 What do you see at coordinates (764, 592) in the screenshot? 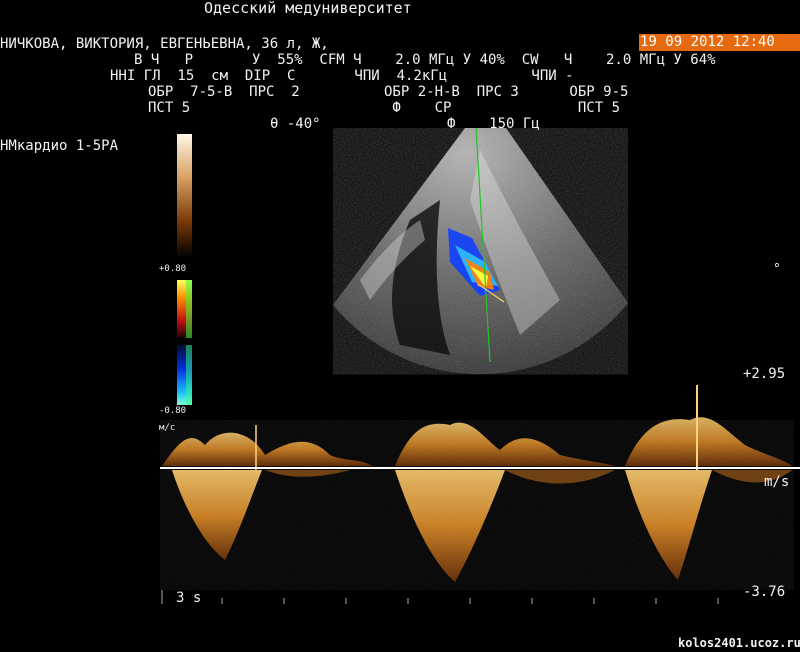
I see `velocity-scale-bottom: -3.76` at bounding box center [764, 592].